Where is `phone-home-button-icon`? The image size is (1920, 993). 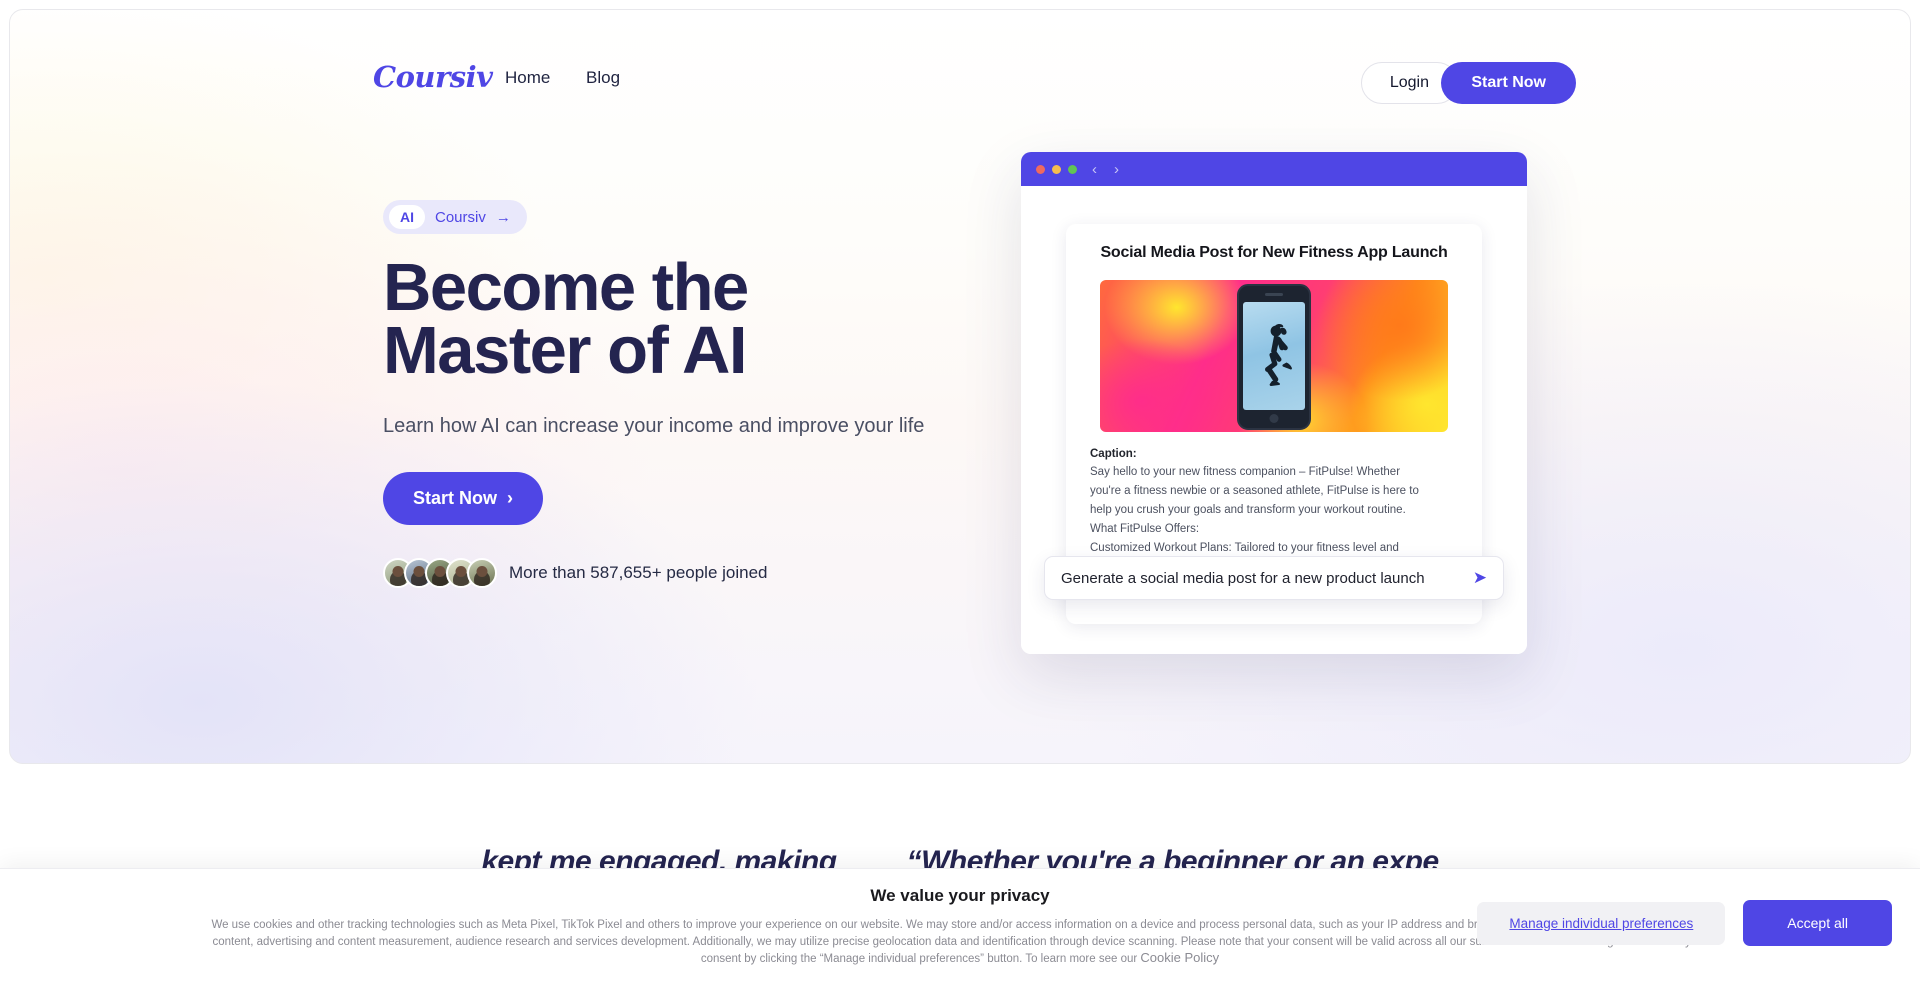
phone-home-button-icon is located at coordinates (1274, 418).